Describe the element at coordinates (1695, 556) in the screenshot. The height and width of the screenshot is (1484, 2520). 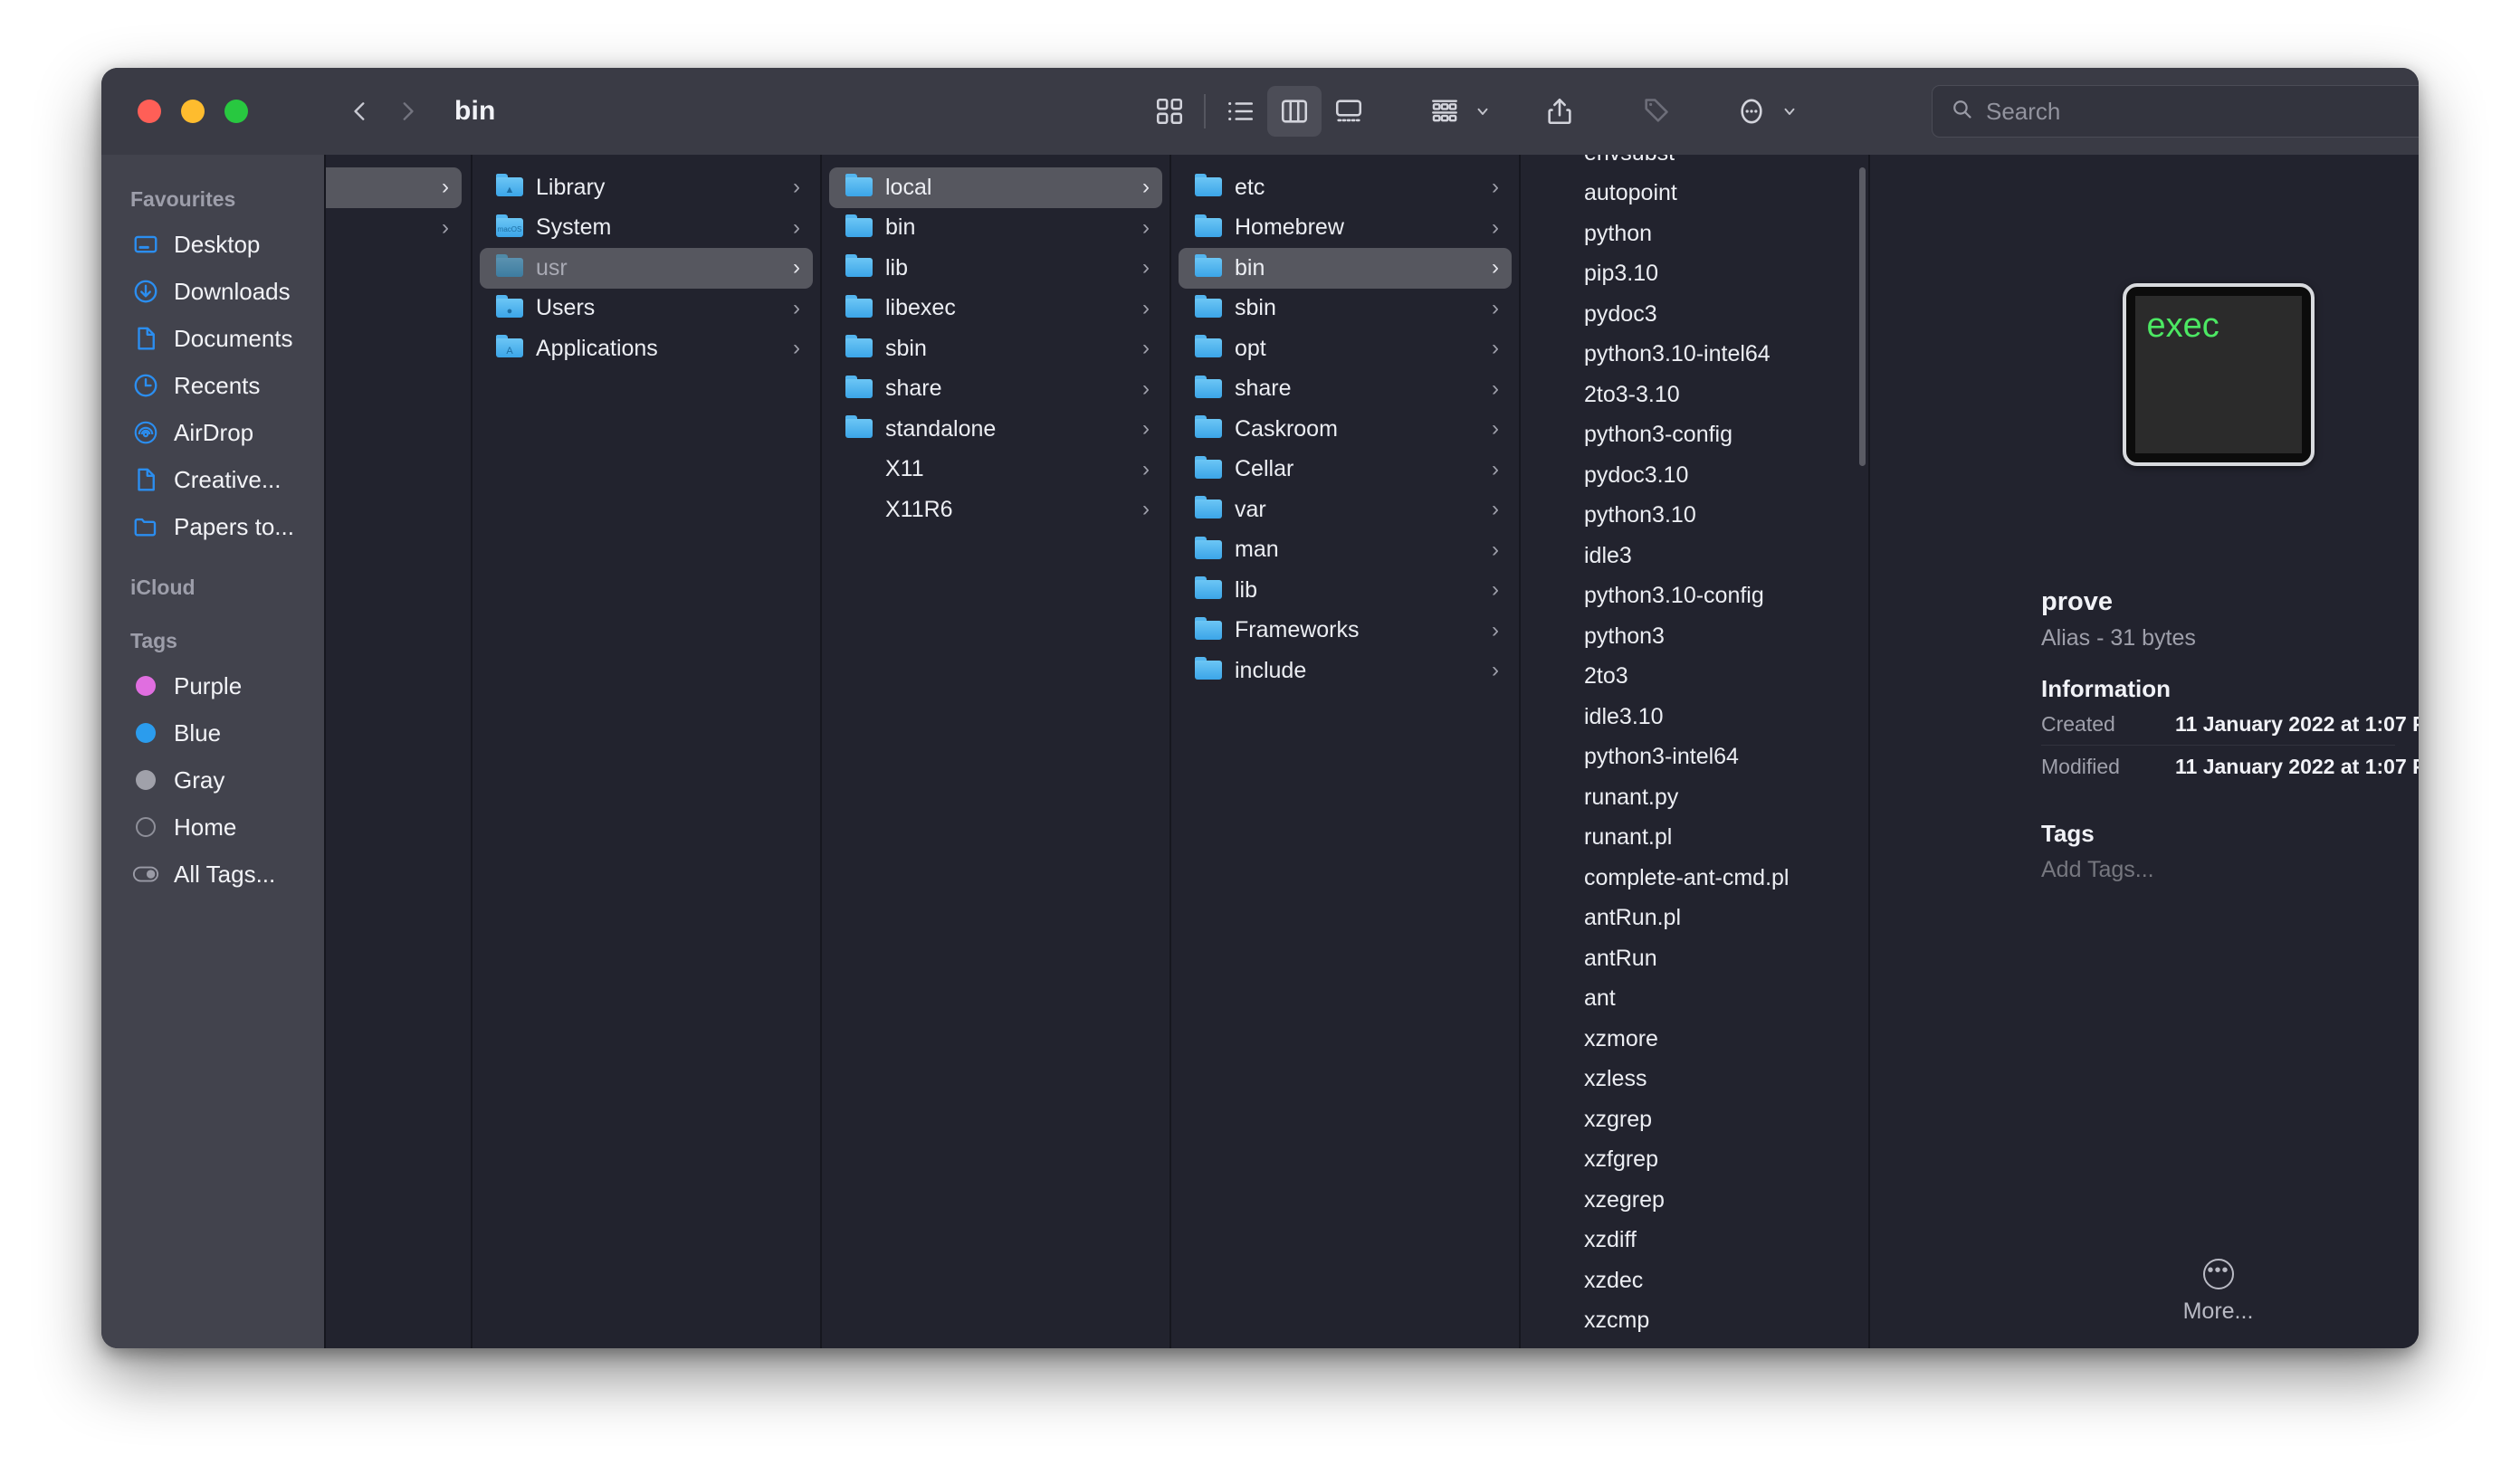
I see `file-row: ↗ idle3` at that location.